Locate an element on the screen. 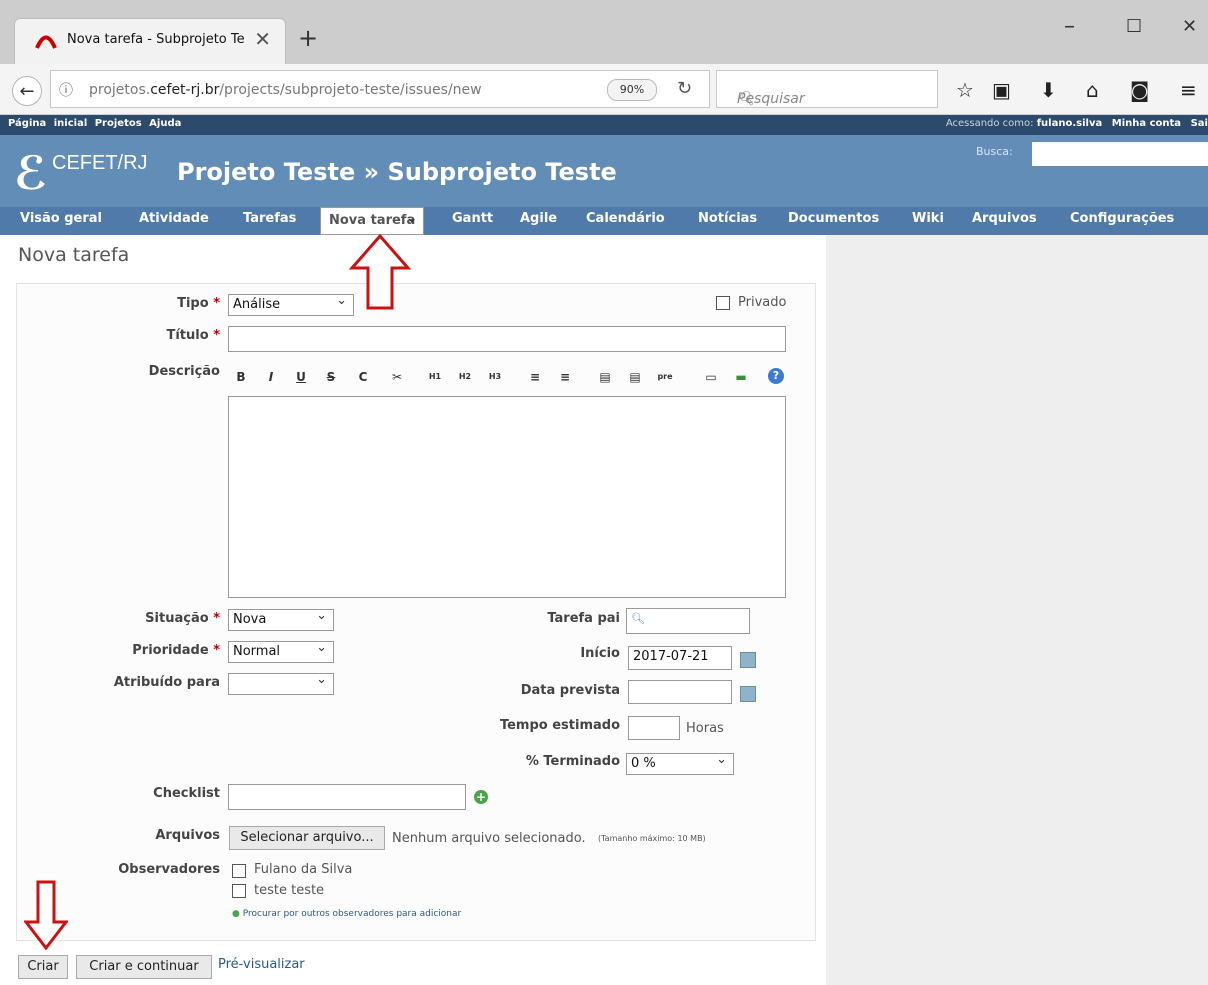 The width and height of the screenshot is (1208, 985). tab-calendario: Calendário is located at coordinates (625, 218).